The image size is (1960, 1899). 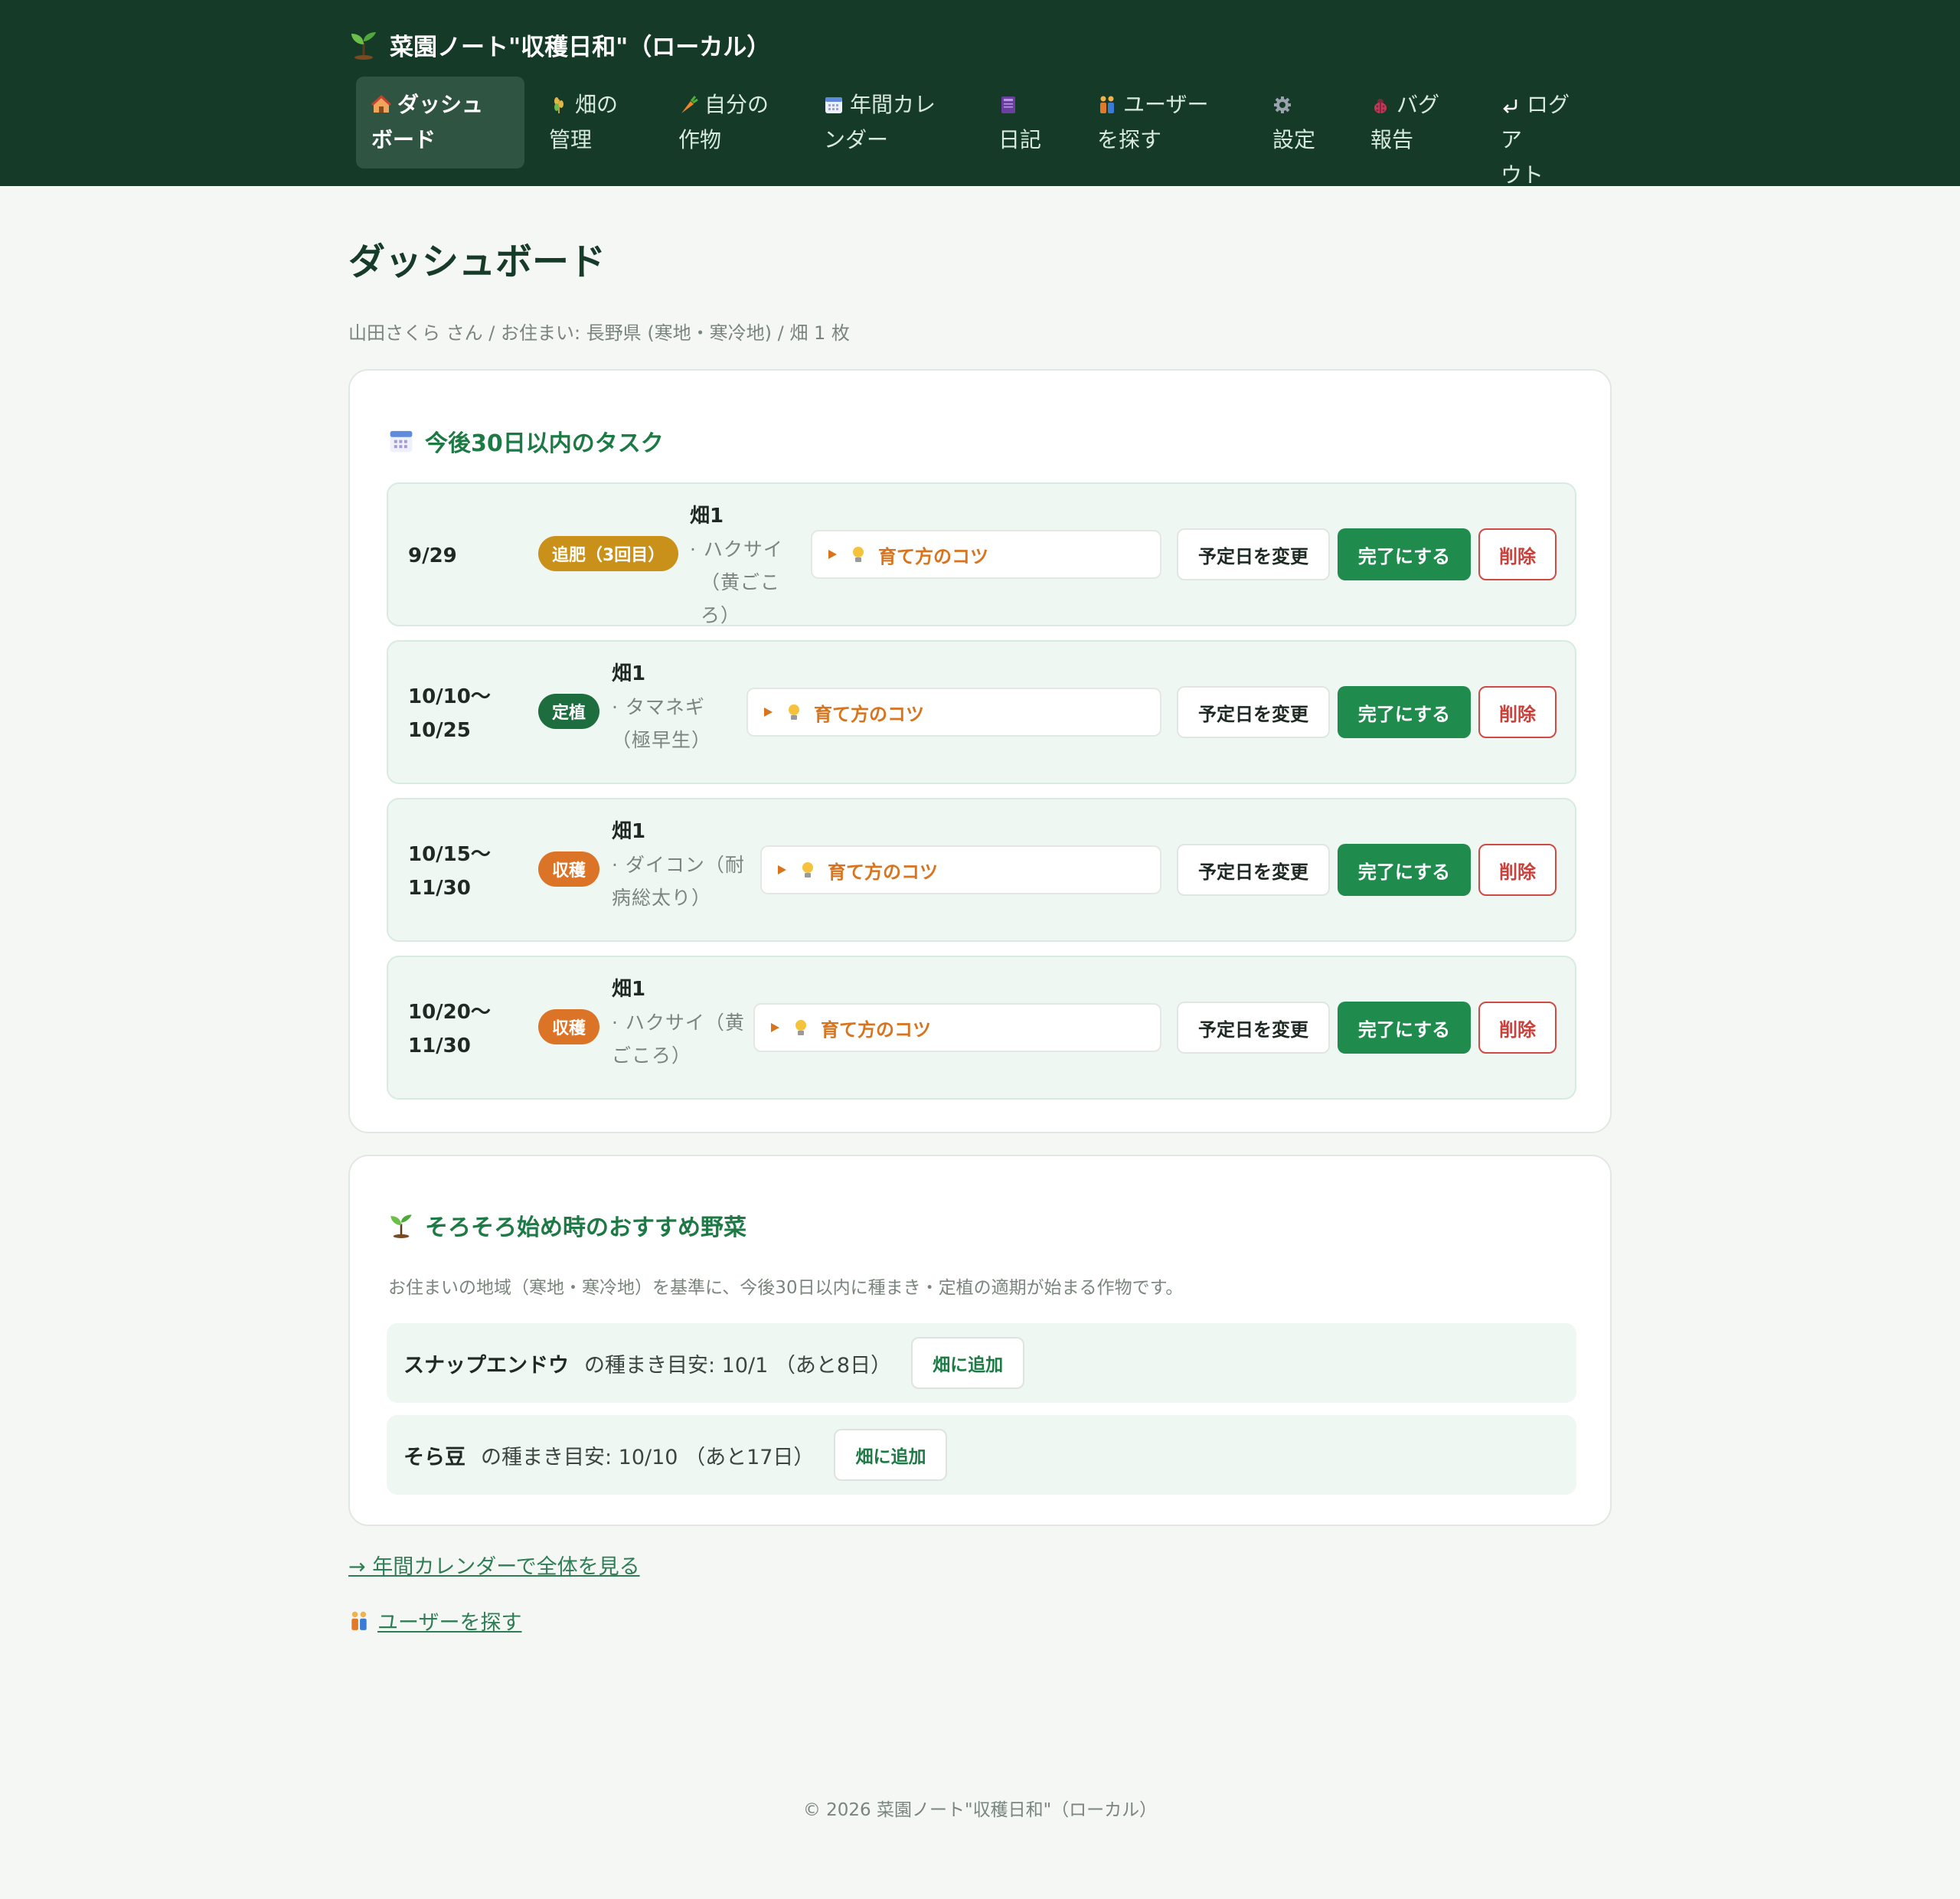 What do you see at coordinates (465, 714) in the screenshot?
I see `task-date: 10/10〜 10/25` at bounding box center [465, 714].